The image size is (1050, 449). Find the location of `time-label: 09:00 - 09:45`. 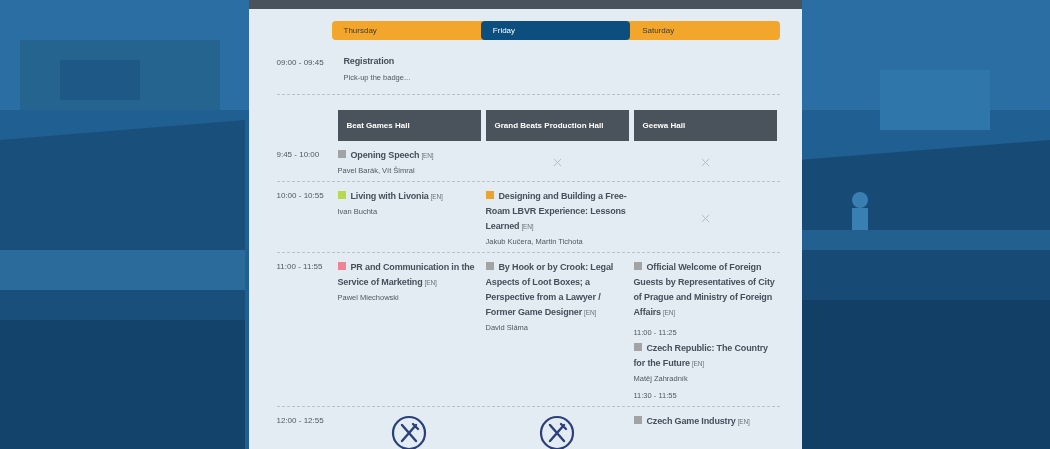

time-label: 09:00 - 09:45 is located at coordinates (300, 63).